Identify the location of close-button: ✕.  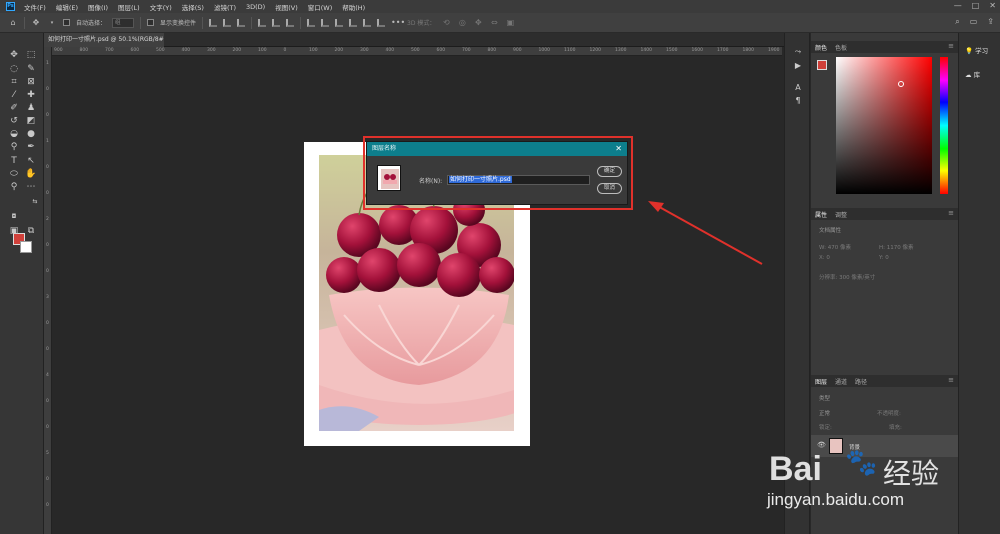
(992, 5).